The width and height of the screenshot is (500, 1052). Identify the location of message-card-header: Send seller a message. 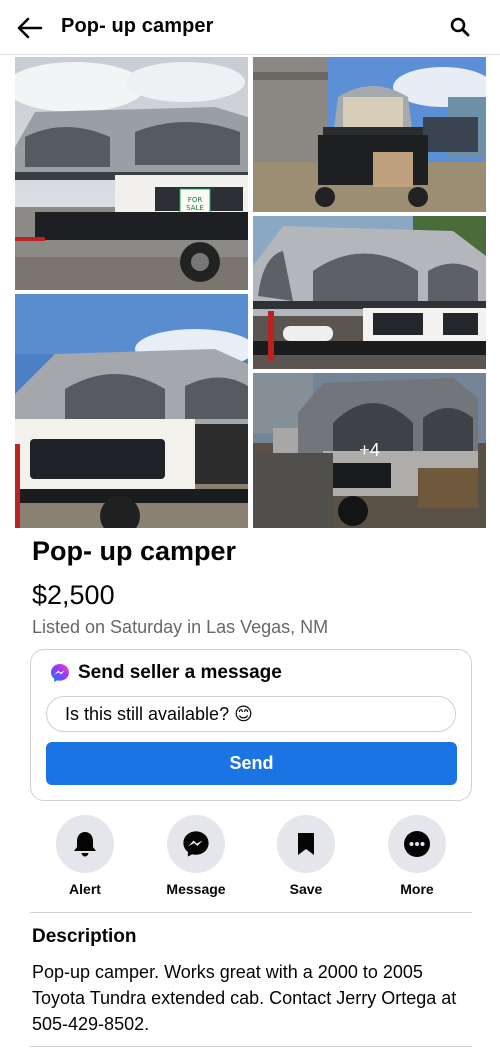
(166, 673).